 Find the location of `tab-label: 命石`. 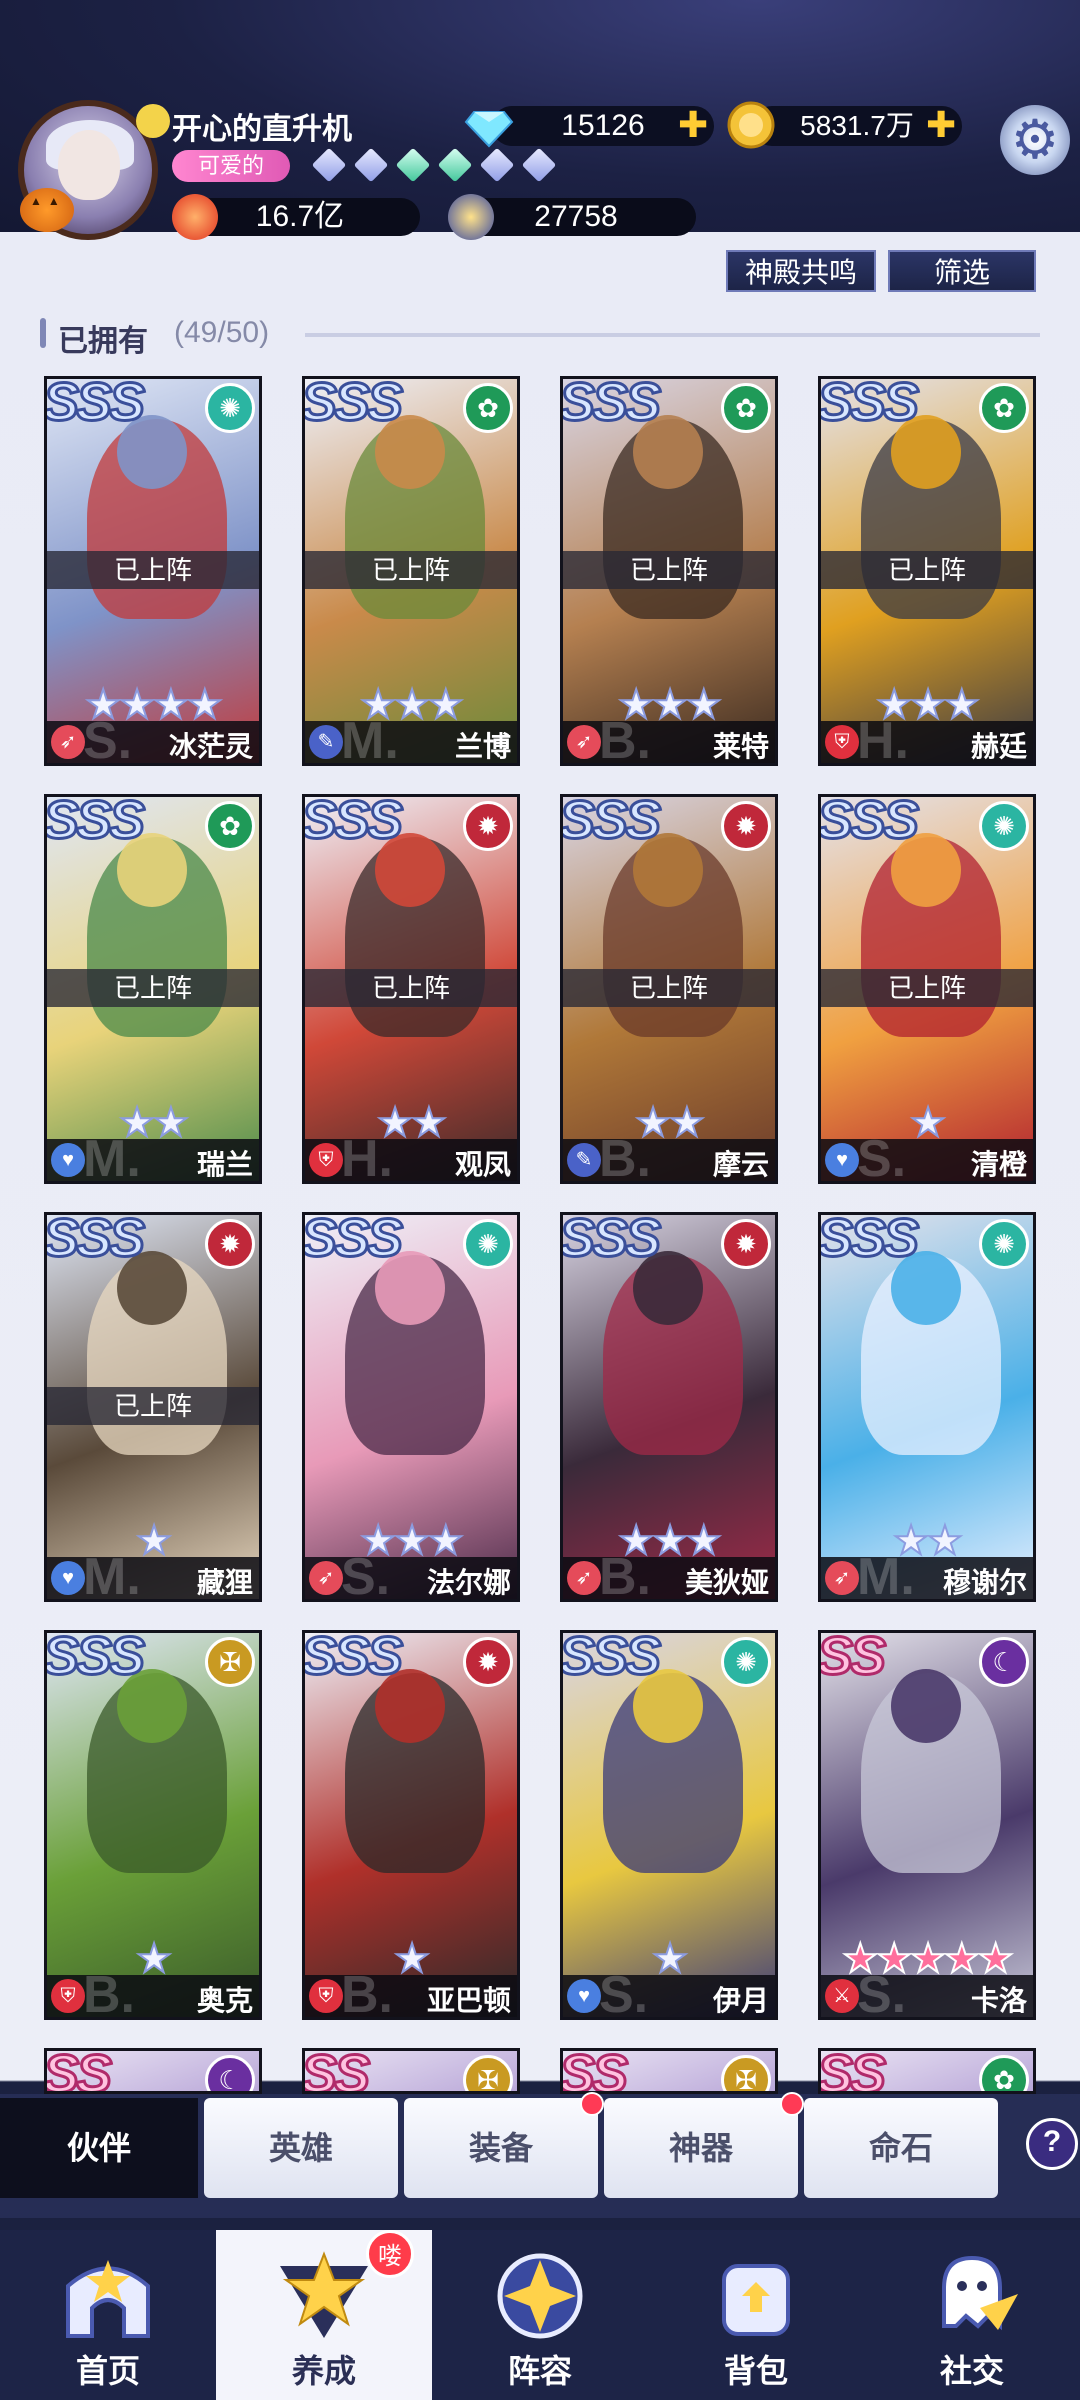

tab-label: 命石 is located at coordinates (900, 2148).